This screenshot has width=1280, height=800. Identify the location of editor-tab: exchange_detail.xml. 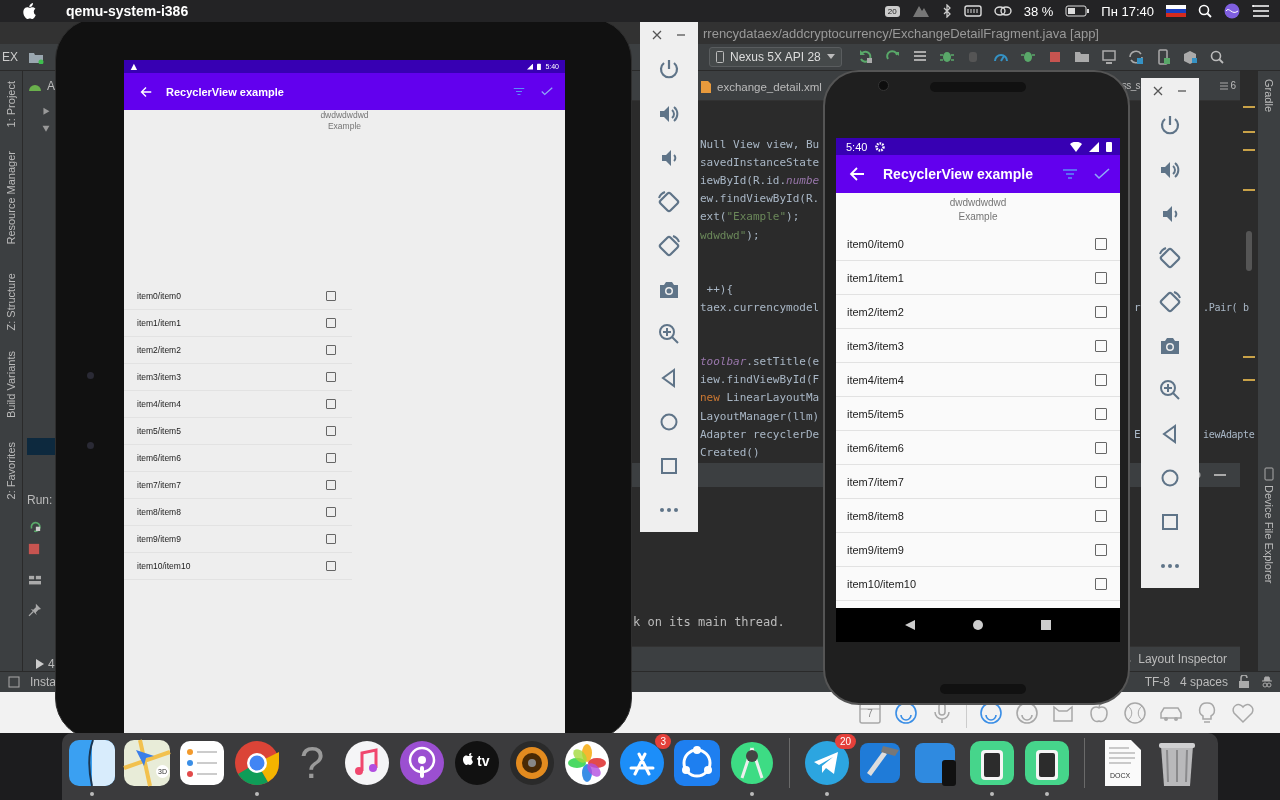
(761, 87).